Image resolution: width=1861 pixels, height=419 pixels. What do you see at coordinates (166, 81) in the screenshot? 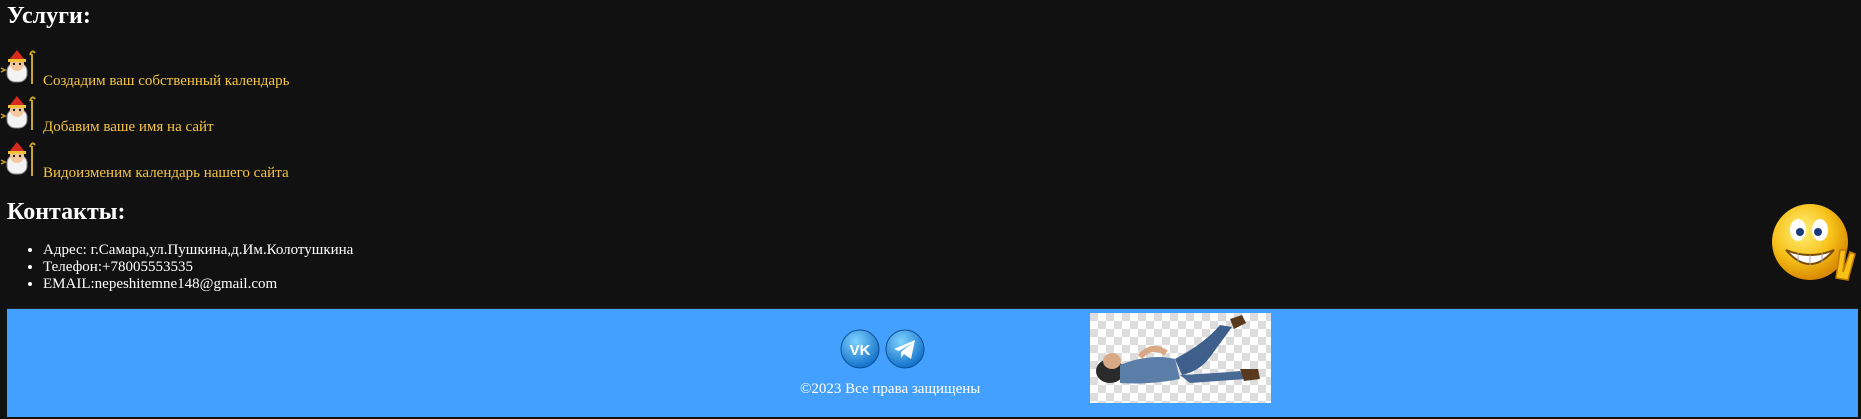
I see `service-label: Создадим ваш собственный календарь` at bounding box center [166, 81].